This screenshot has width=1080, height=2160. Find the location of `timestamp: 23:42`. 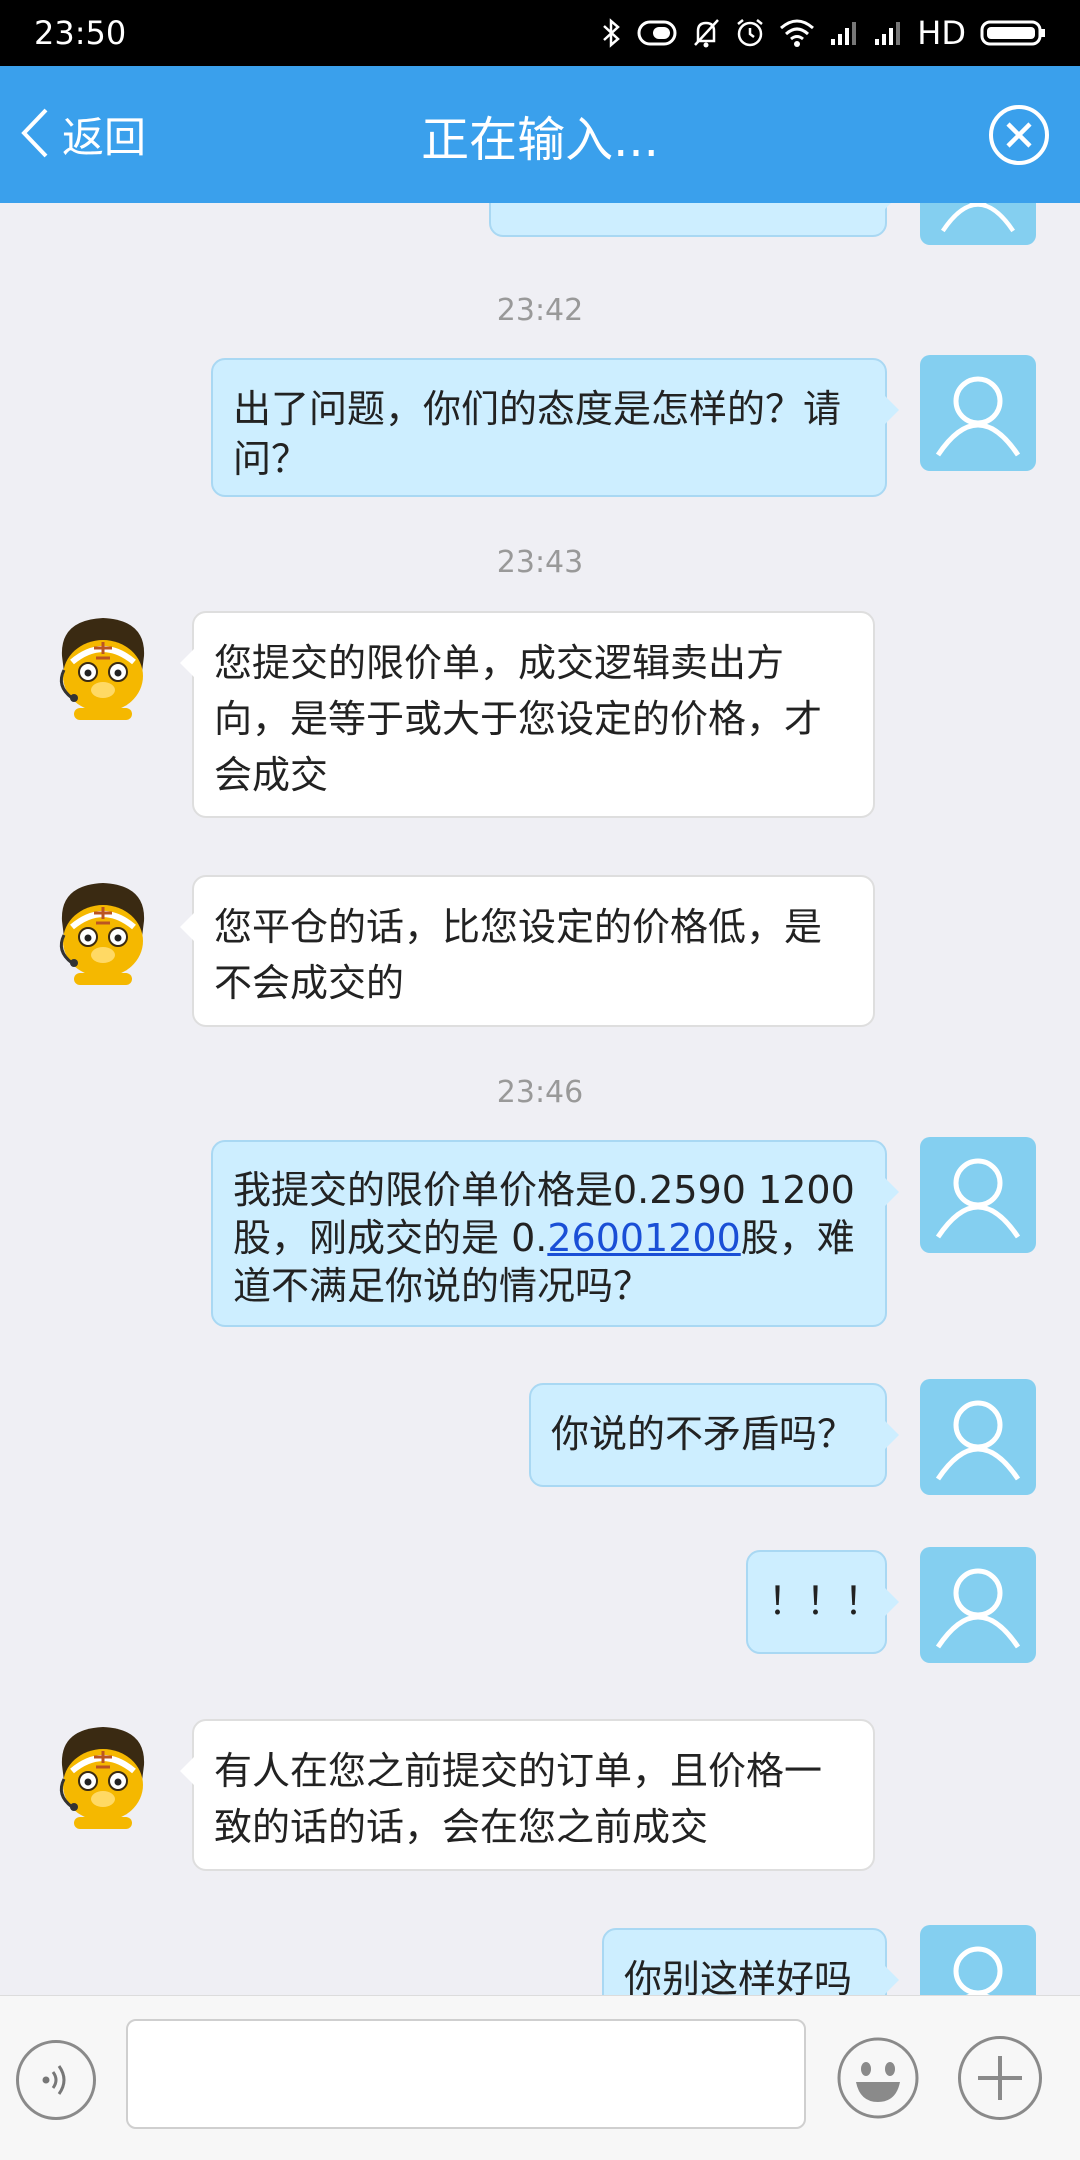

timestamp: 23:42 is located at coordinates (540, 310).